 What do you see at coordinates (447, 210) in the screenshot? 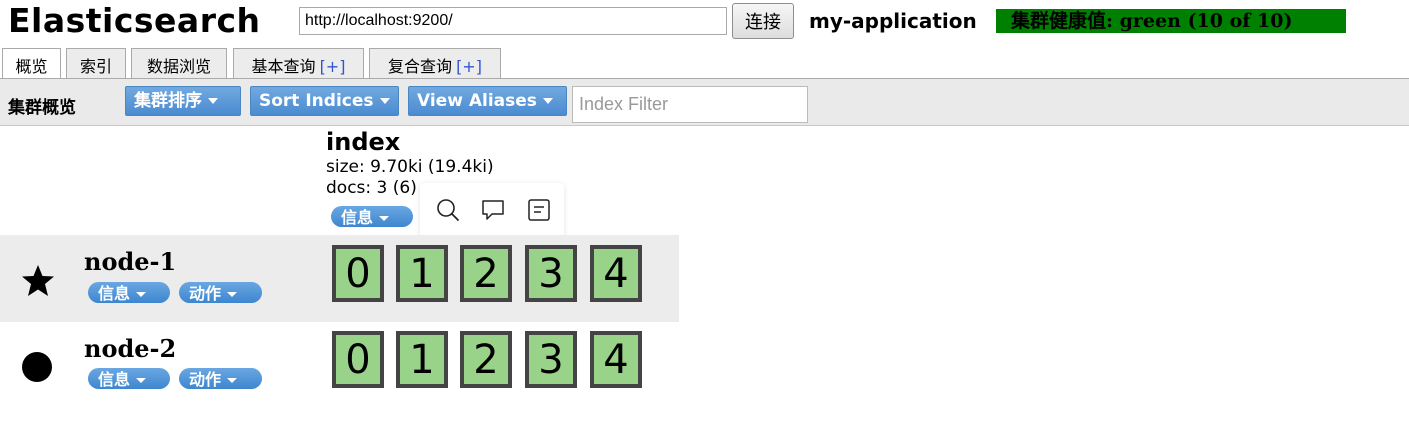
I see `search-icon` at bounding box center [447, 210].